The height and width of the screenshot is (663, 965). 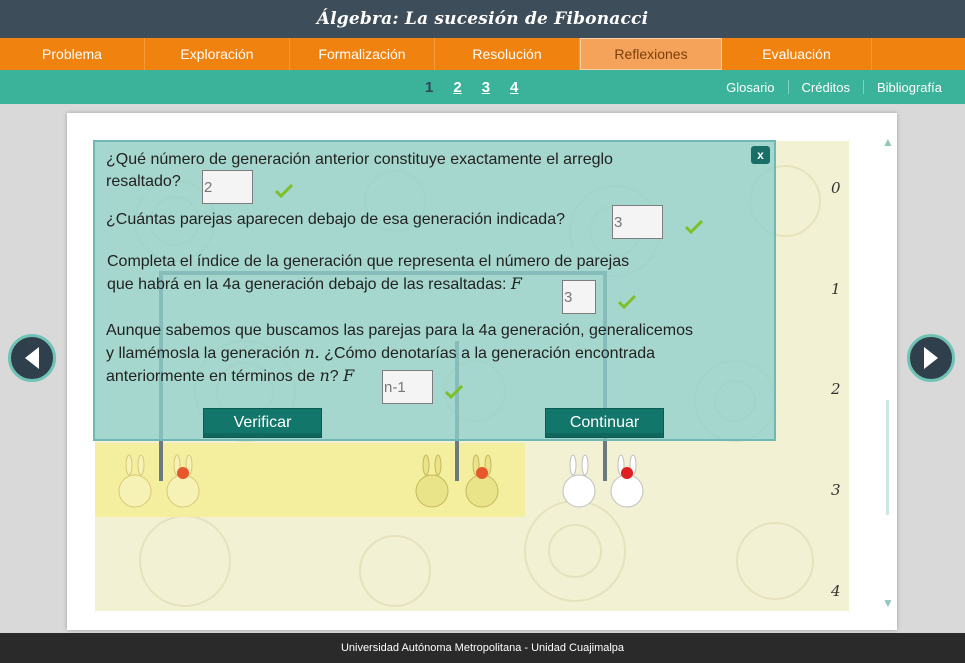 I want to click on question-4-line-3-pre: anteriormente en términos de, so click(x=213, y=376).